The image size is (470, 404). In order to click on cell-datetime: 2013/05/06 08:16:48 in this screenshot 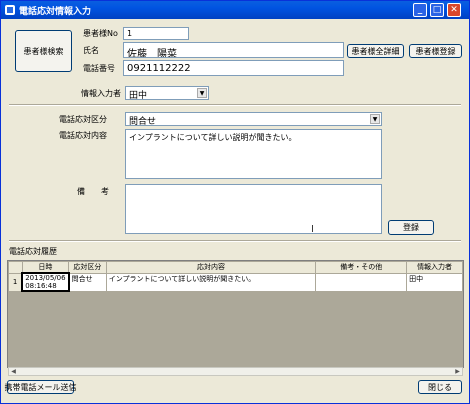, I will do `click(45, 282)`.